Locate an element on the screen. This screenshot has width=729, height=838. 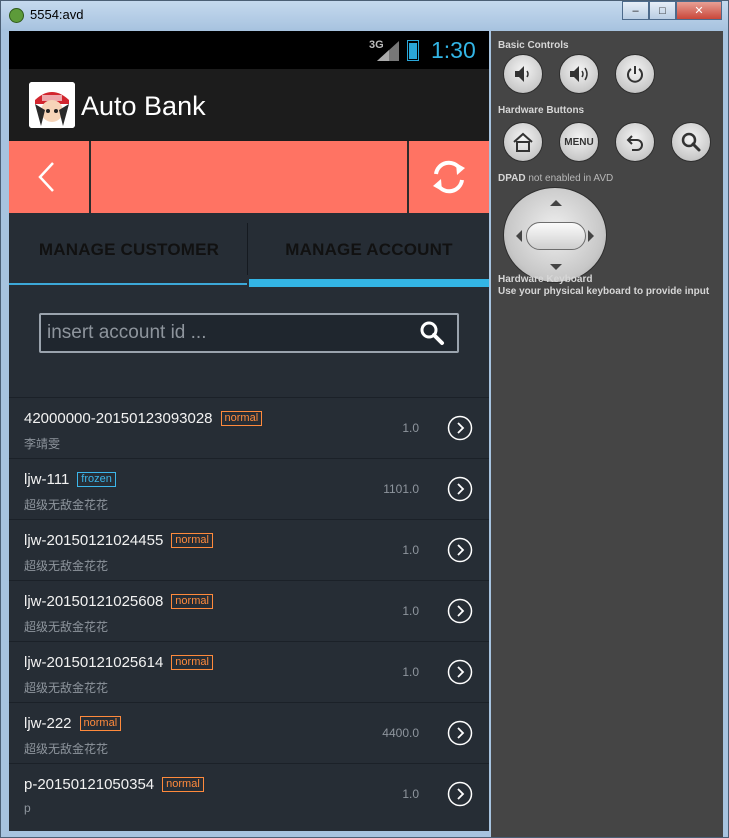
list-item: p-20150121050354 normal p 1.0 is located at coordinates (249, 793).